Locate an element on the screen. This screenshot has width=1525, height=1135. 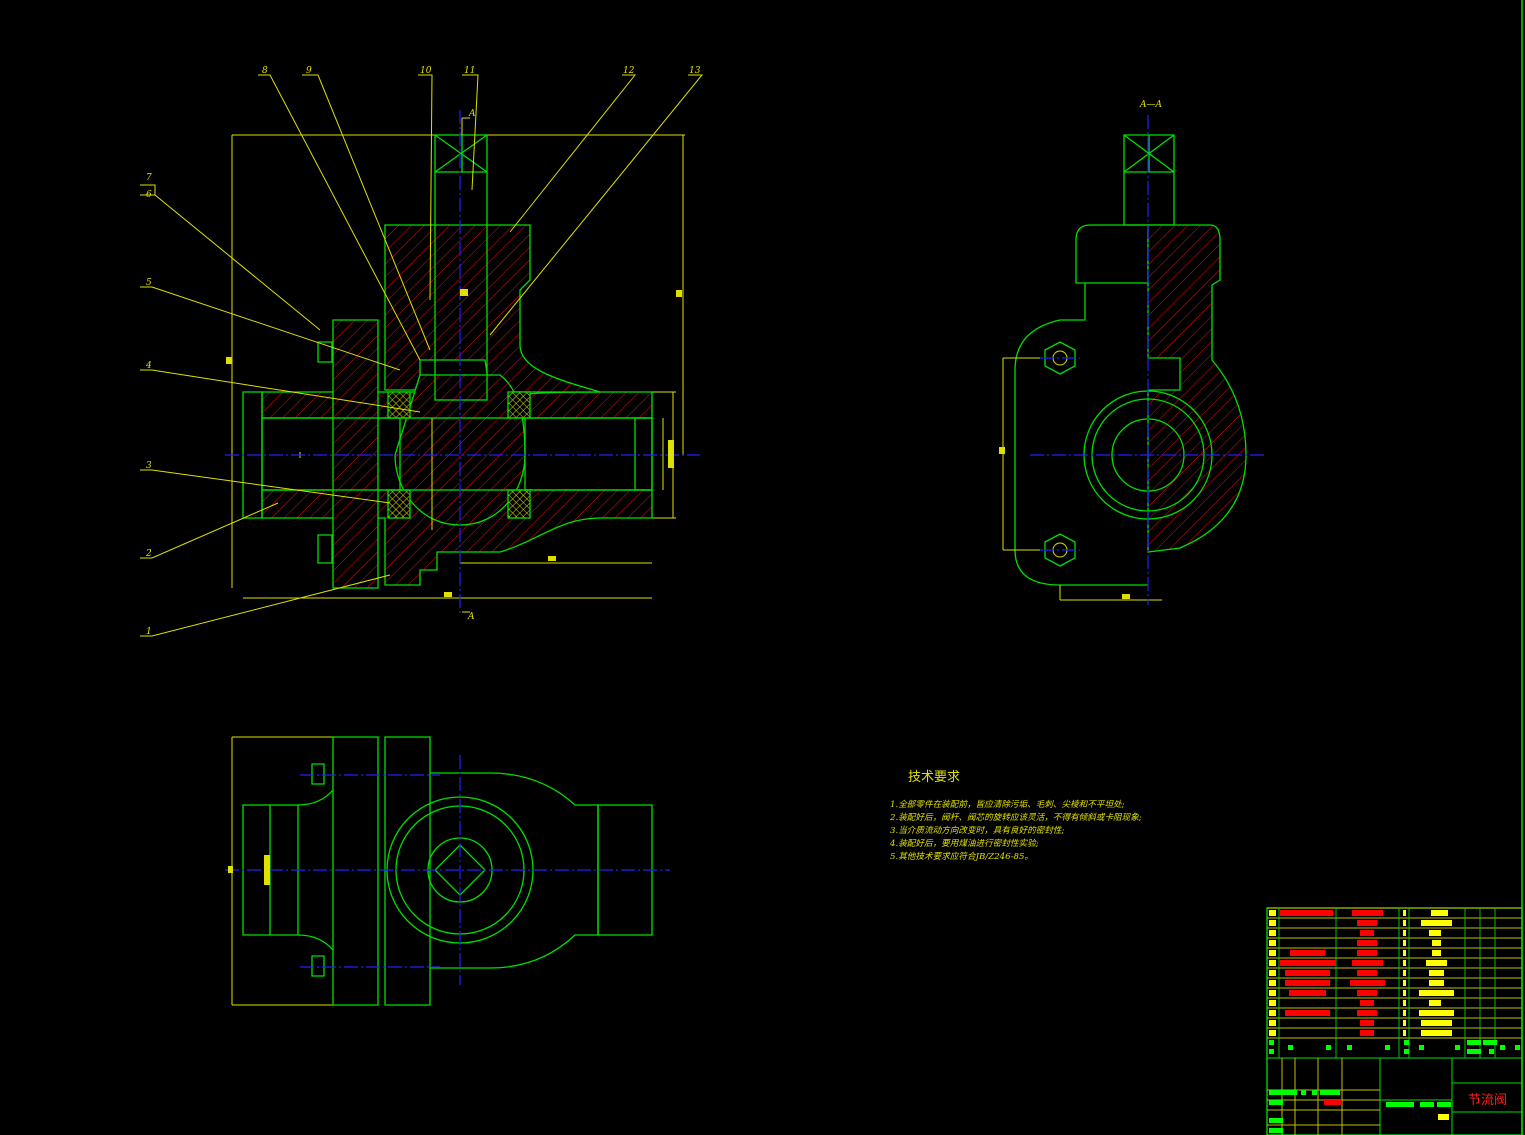
svg-text: 8 is located at coordinates (265, 71).